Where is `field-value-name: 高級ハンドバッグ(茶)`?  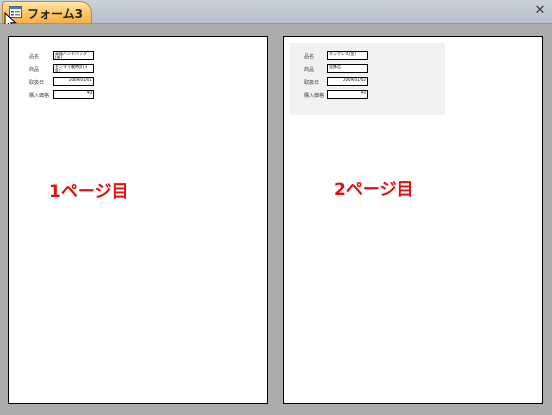 field-value-name: 高級ハンドバッグ(茶) is located at coordinates (73, 55).